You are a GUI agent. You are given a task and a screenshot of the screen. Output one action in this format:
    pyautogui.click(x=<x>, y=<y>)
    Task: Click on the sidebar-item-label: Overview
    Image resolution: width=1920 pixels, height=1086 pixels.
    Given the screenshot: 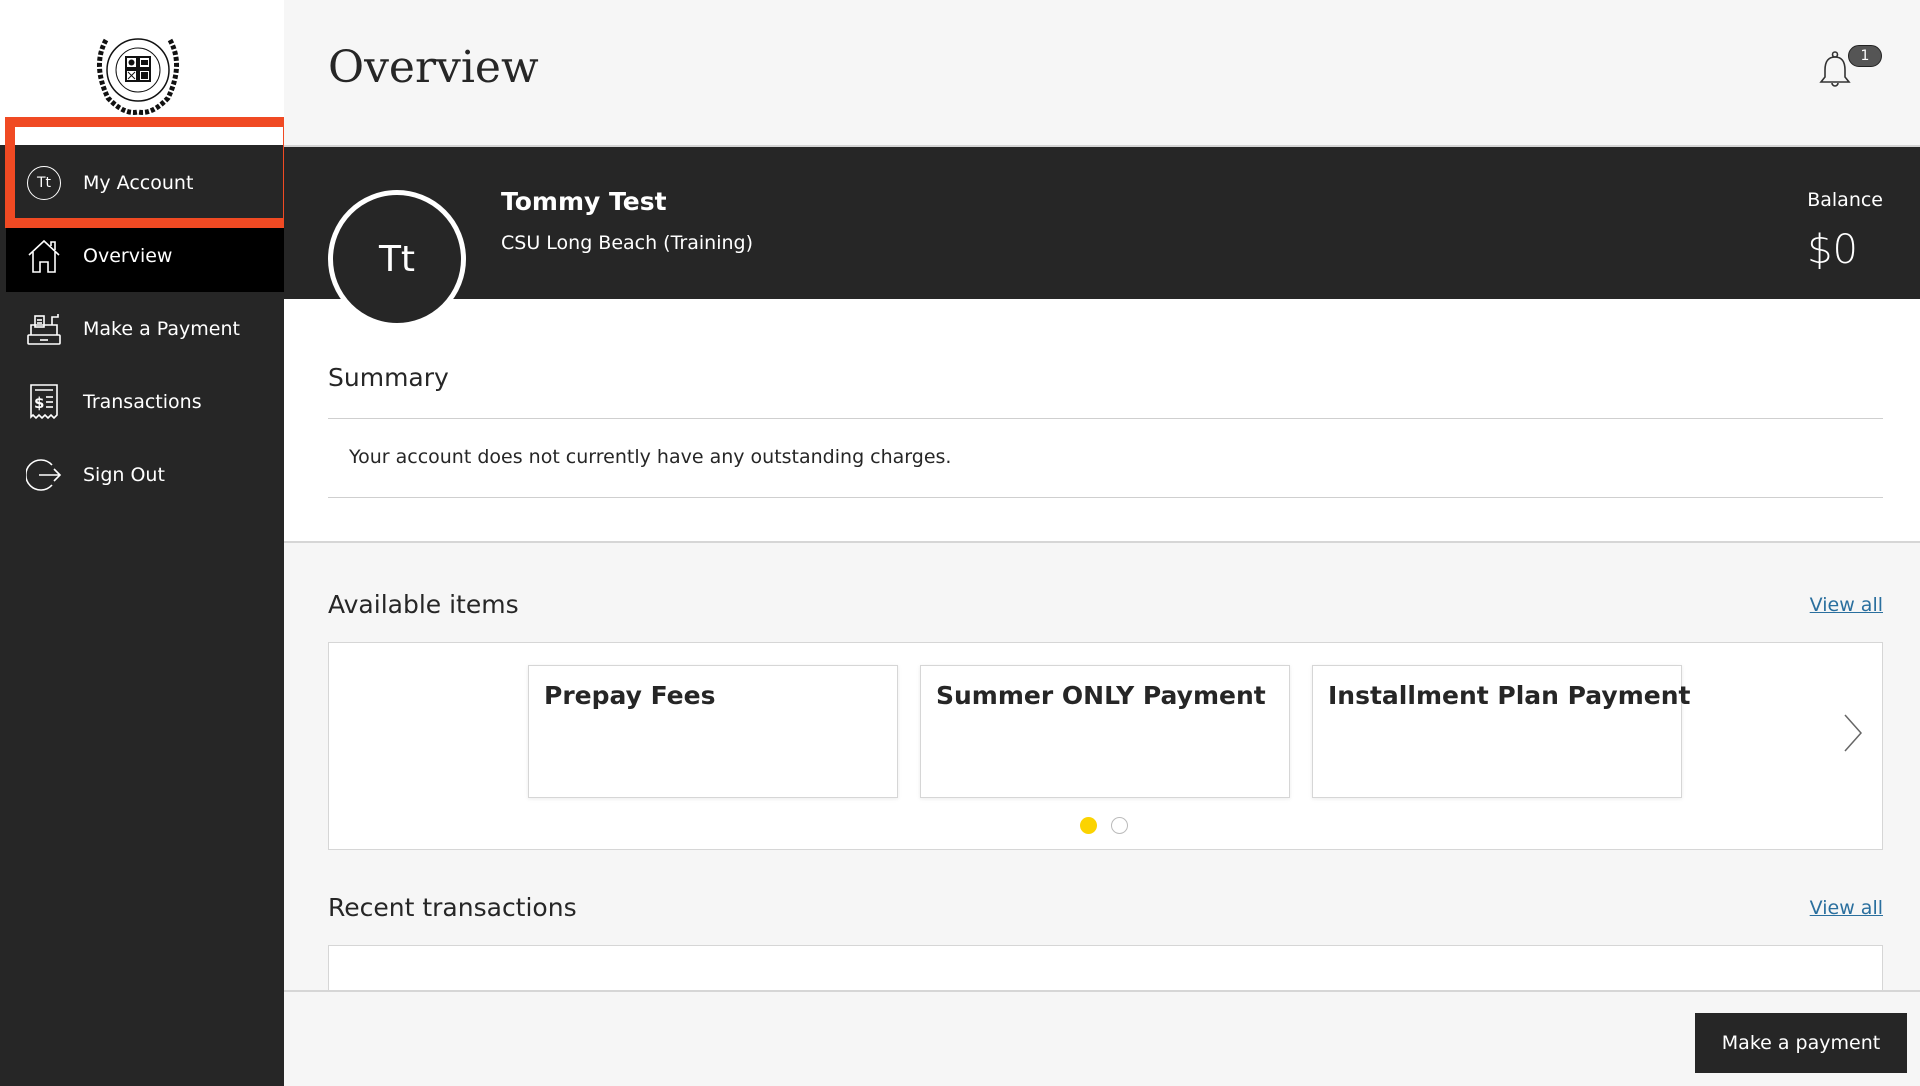 What is the action you would take?
    pyautogui.click(x=128, y=256)
    